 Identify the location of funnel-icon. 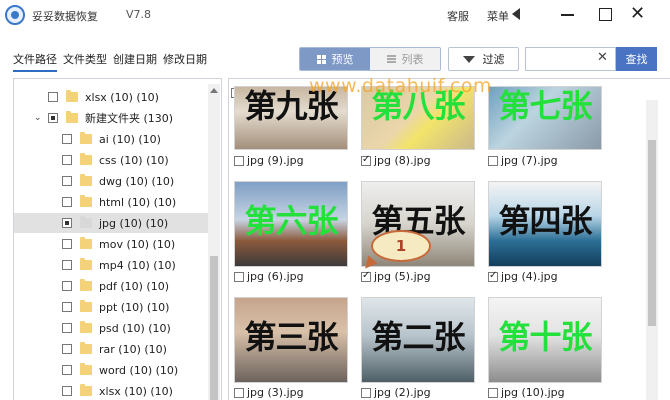
(468, 59).